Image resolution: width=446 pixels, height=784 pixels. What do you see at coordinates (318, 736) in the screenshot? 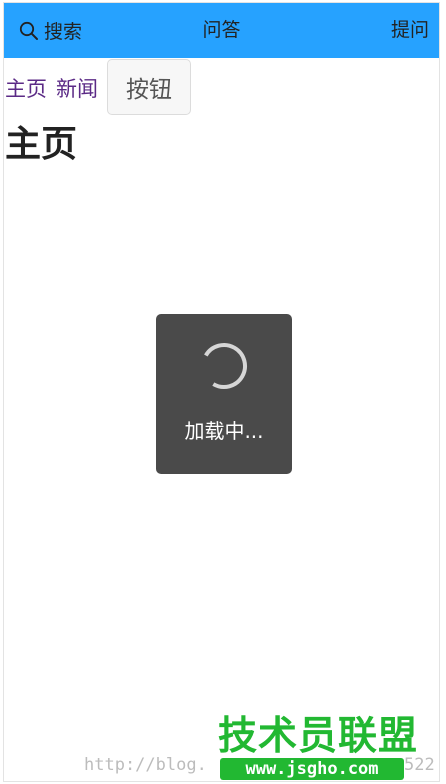
I see `watermark-logo: 技术员联盟` at bounding box center [318, 736].